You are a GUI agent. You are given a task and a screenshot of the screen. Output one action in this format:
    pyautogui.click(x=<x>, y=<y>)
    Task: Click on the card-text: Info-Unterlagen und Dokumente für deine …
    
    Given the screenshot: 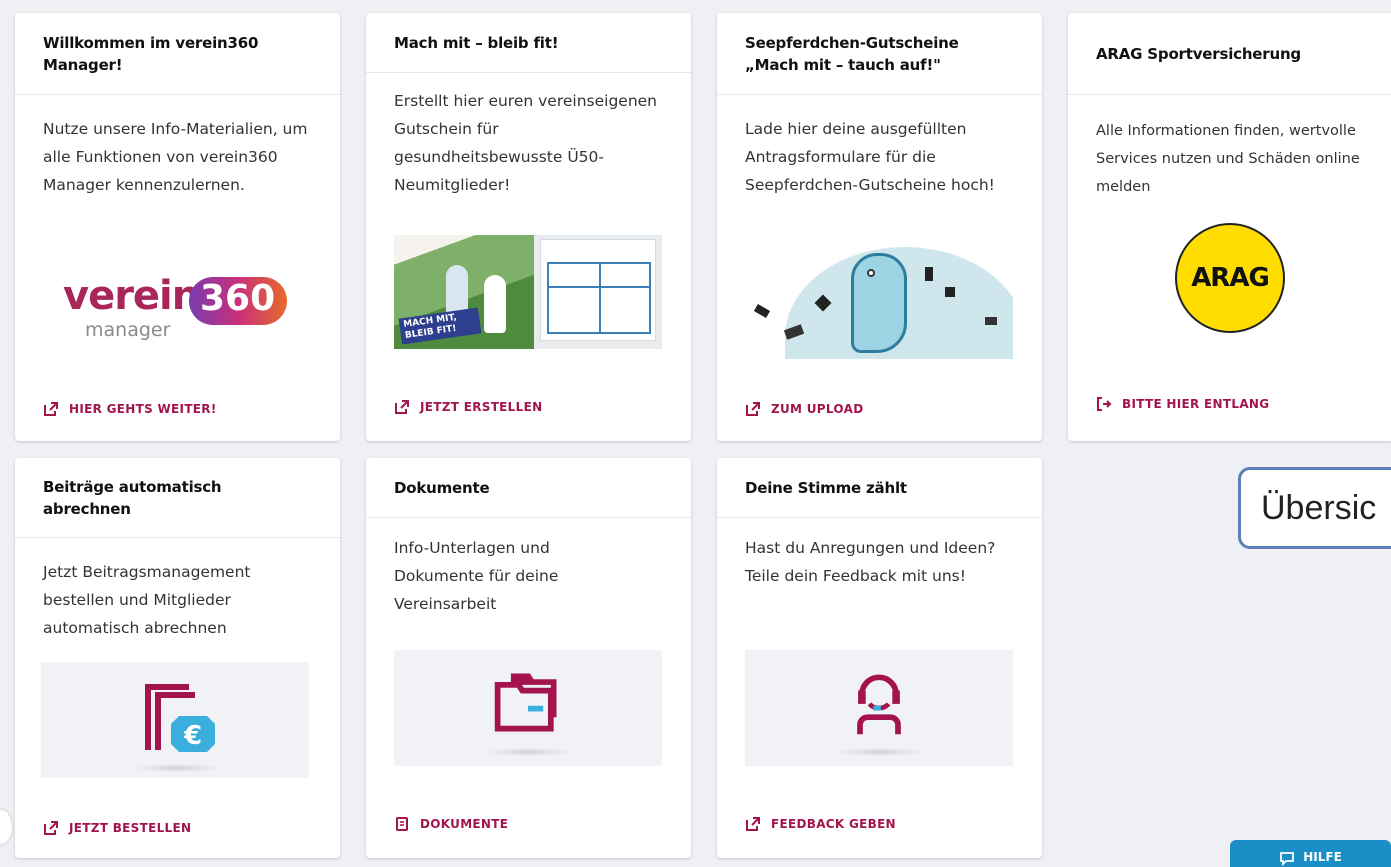 What is the action you would take?
    pyautogui.click(x=476, y=576)
    